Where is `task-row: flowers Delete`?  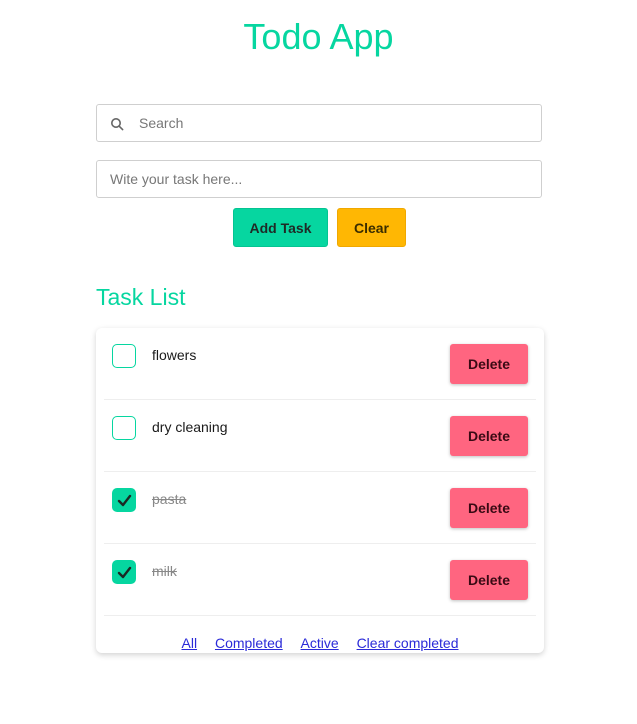
task-row: flowers Delete is located at coordinates (320, 364).